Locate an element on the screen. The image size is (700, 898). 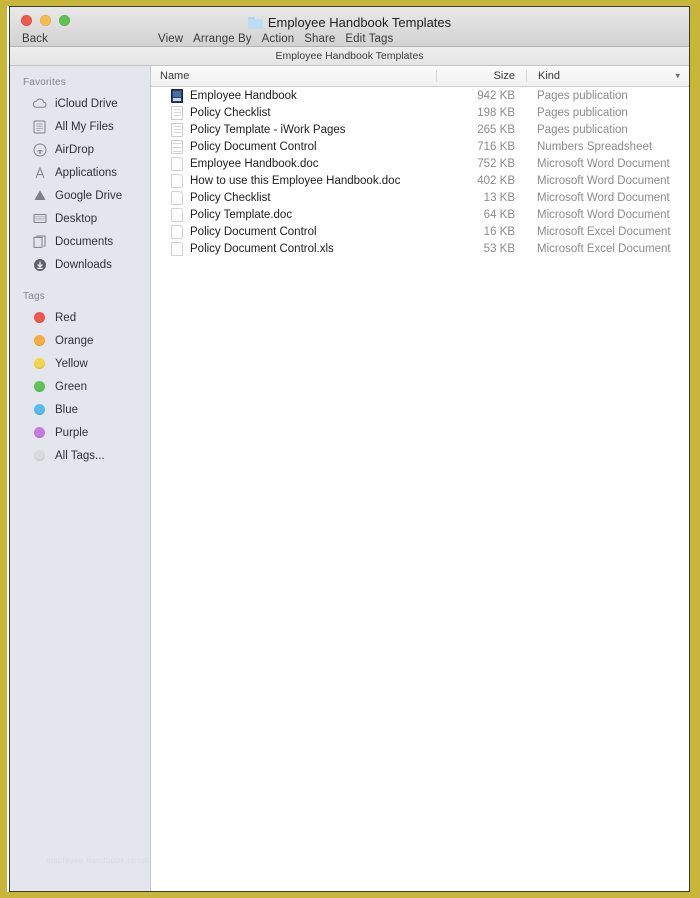
file-name-label: Employee Handbook is located at coordinates (243, 95).